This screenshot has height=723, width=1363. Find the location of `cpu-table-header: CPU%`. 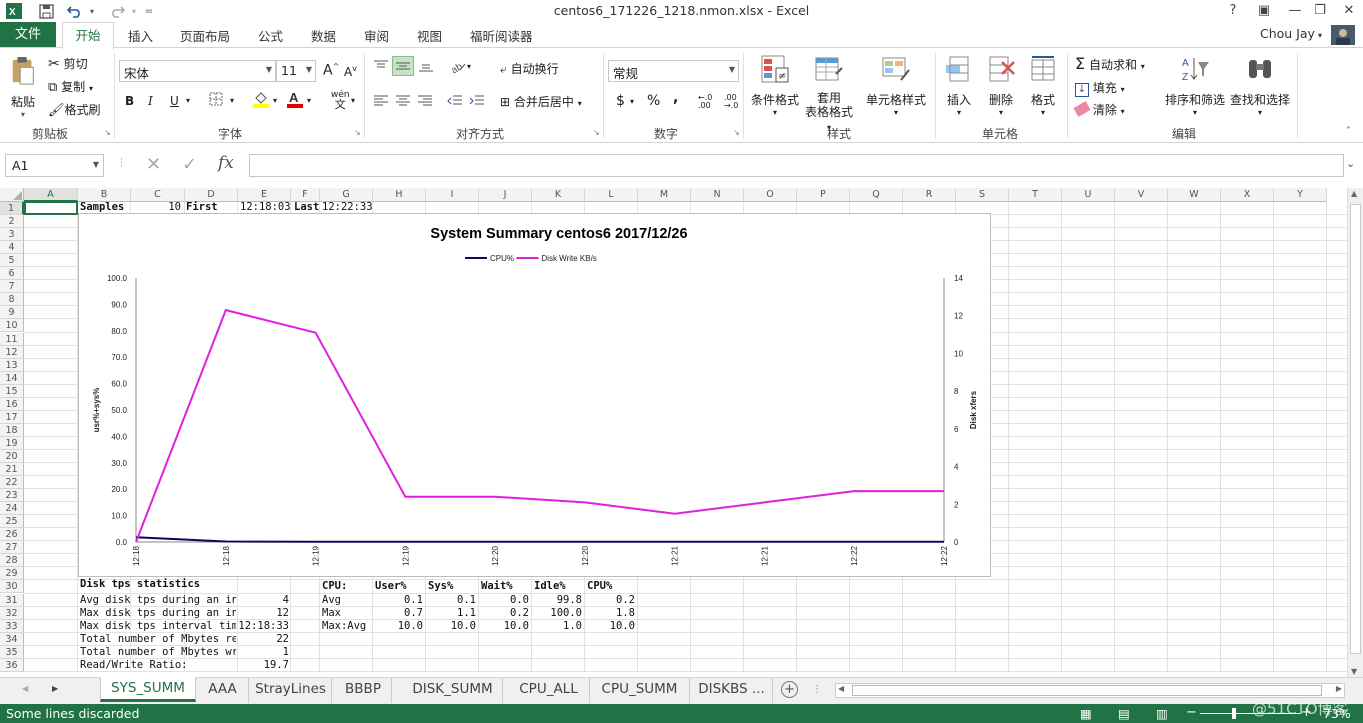

cpu-table-header: CPU% is located at coordinates (612, 586).